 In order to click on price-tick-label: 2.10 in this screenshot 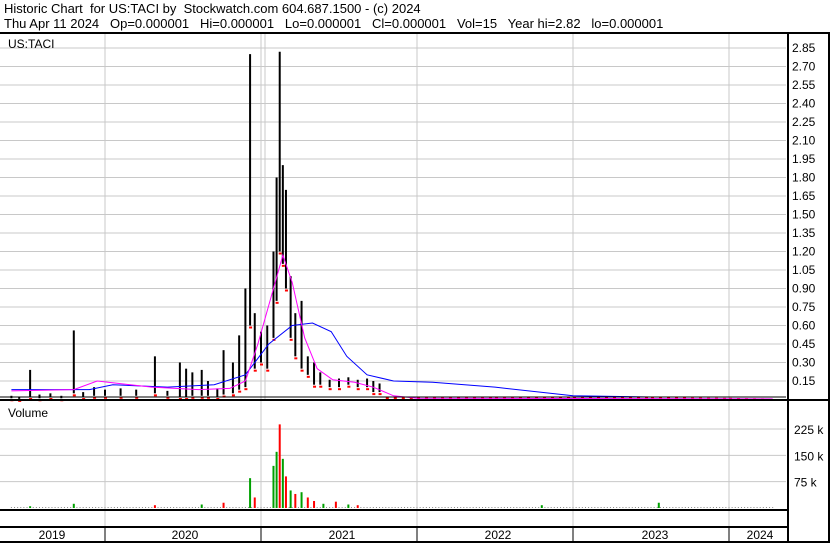, I will do `click(804, 141)`.